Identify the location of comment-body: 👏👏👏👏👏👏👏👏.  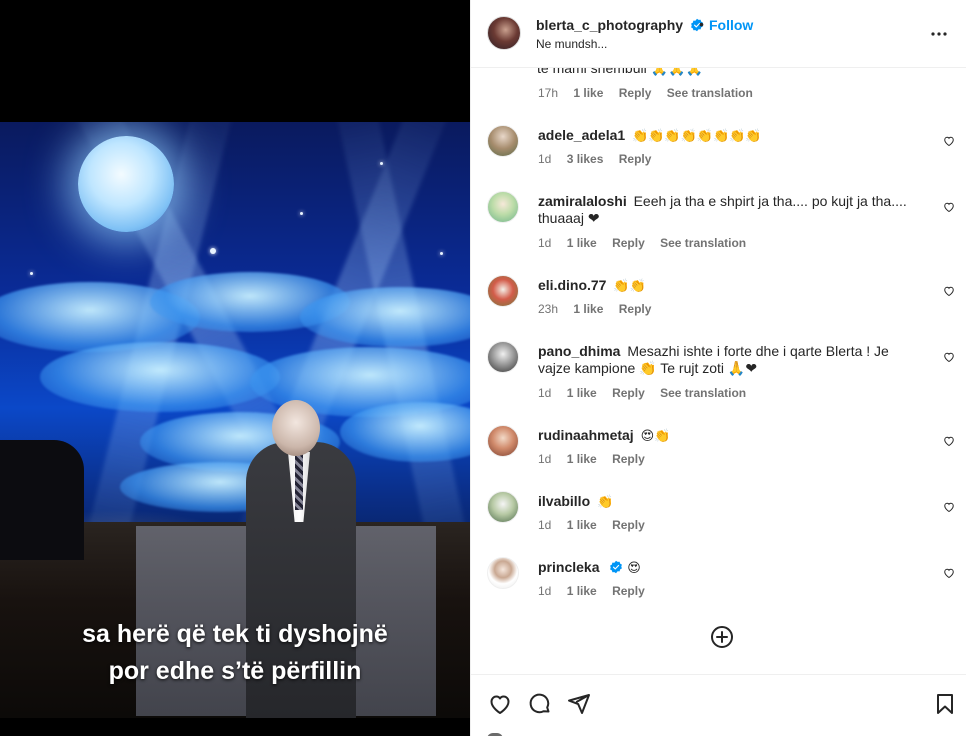
(697, 136).